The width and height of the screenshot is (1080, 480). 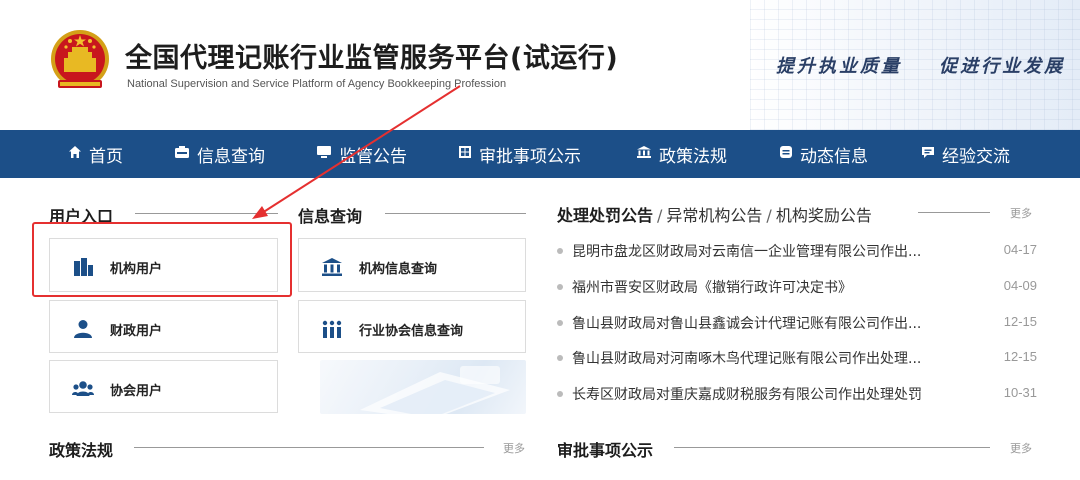 What do you see at coordinates (411, 331) in the screenshot?
I see `card-label: 行业协会信息查询` at bounding box center [411, 331].